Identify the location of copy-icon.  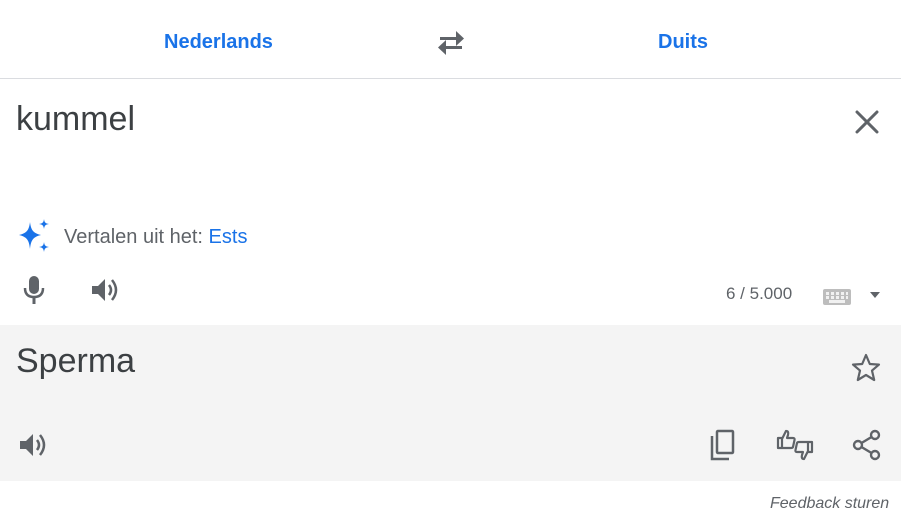
(722, 445).